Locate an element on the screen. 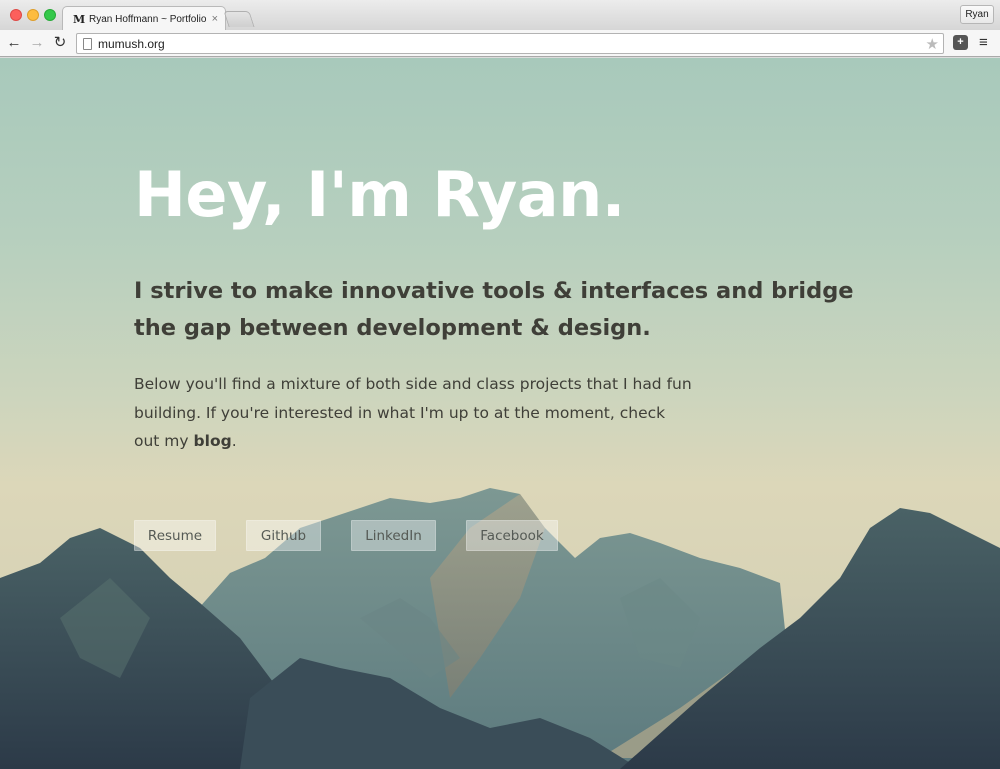 This screenshot has height=769, width=1000. hero-body-period: . is located at coordinates (234, 441).